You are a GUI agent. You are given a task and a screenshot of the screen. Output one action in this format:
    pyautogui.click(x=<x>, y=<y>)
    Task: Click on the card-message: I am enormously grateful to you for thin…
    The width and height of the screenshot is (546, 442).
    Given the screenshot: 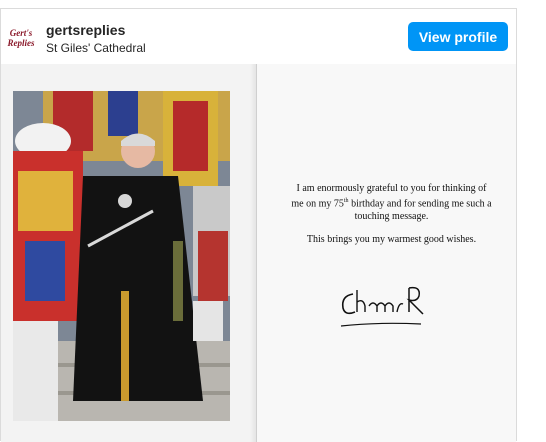 What is the action you would take?
    pyautogui.click(x=391, y=214)
    